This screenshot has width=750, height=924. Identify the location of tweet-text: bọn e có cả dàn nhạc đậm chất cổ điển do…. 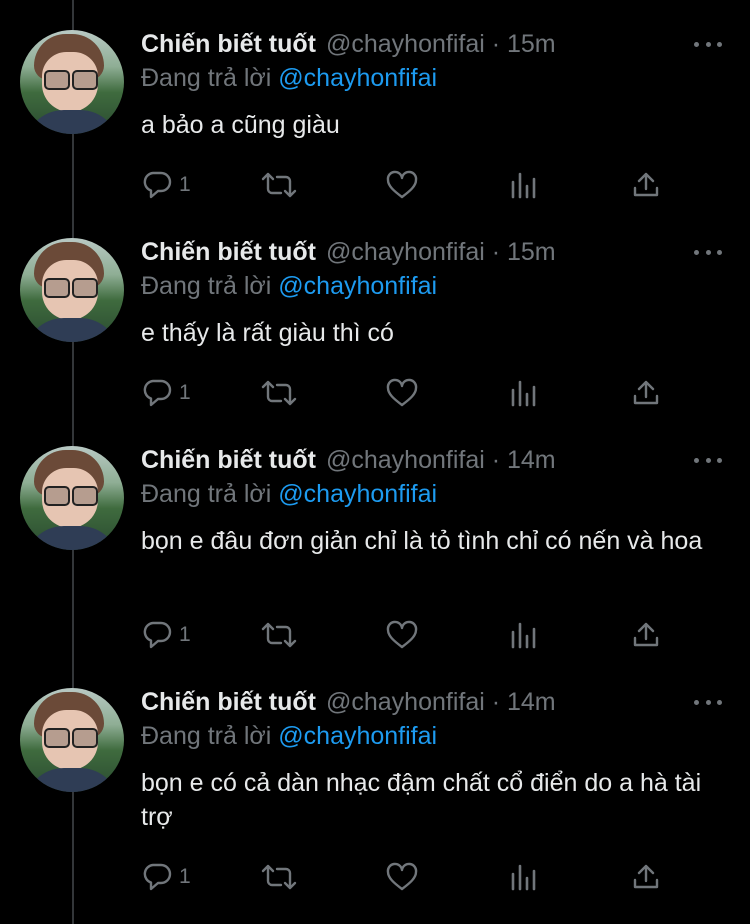
(421, 800).